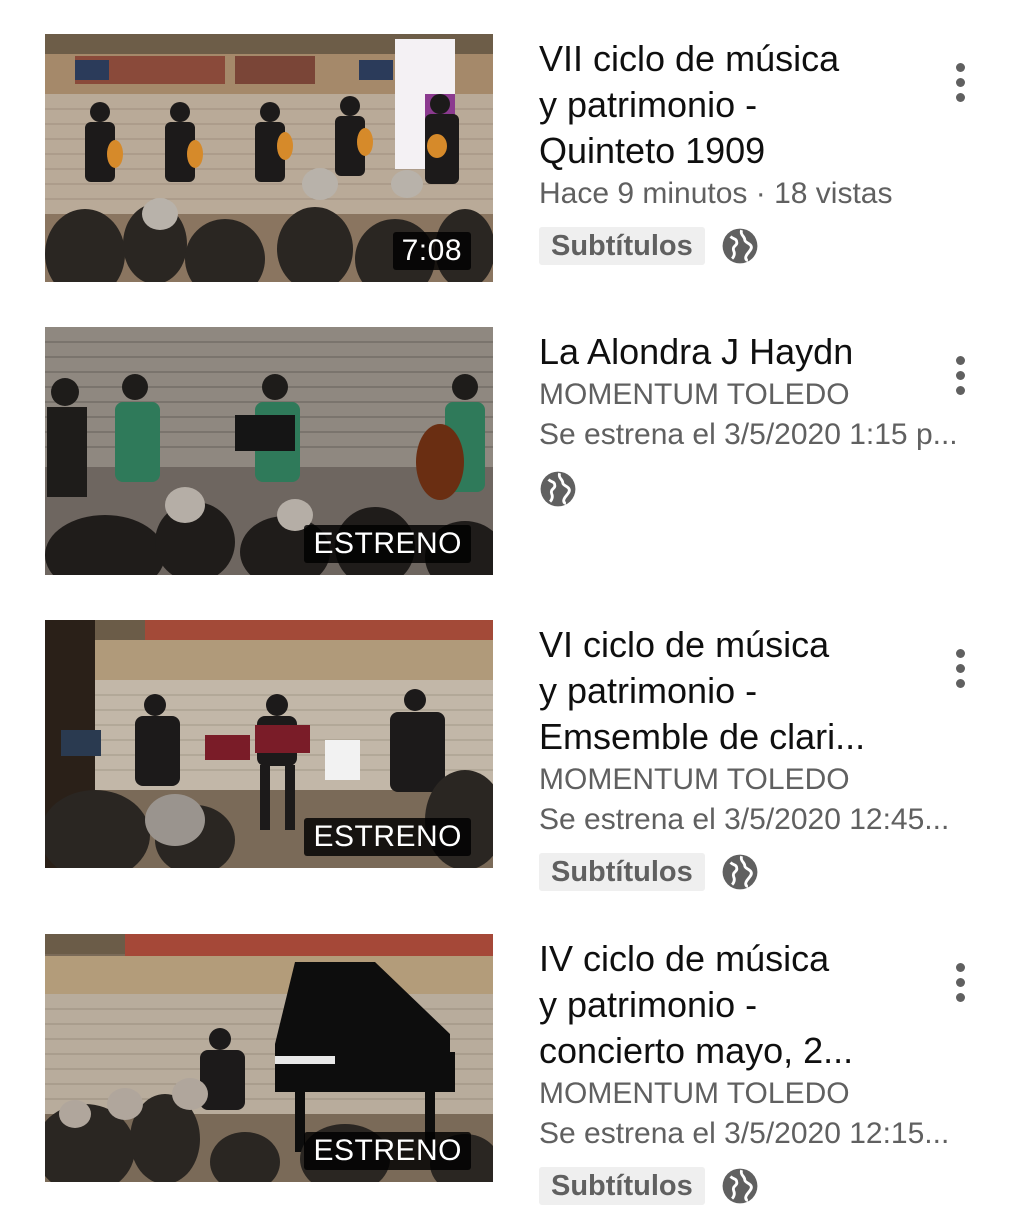 This screenshot has height=1224, width=1009. What do you see at coordinates (431, 251) in the screenshot?
I see `duration-badge: 7:08` at bounding box center [431, 251].